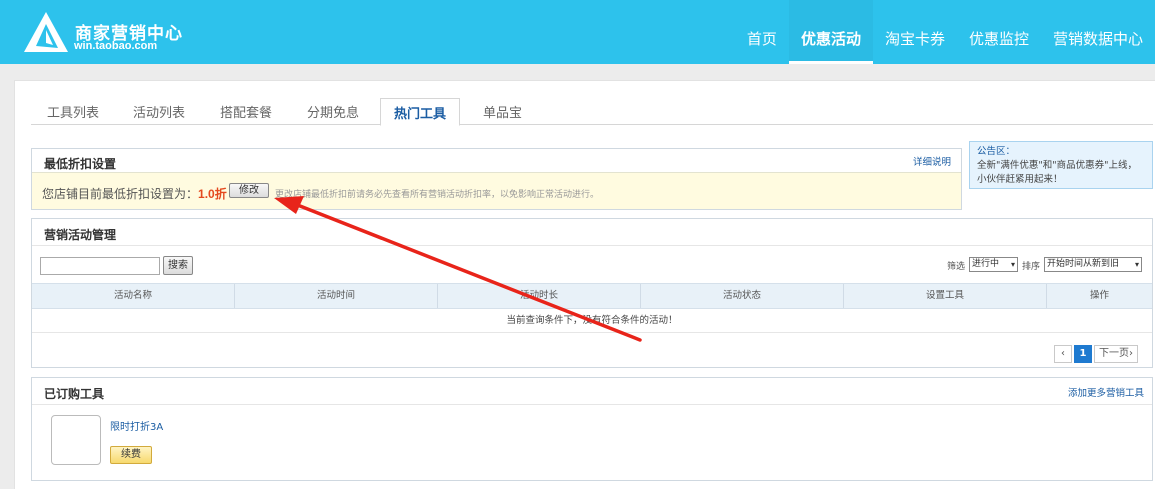 The height and width of the screenshot is (489, 1155). What do you see at coordinates (46, 32) in the screenshot?
I see `logo-icon` at bounding box center [46, 32].